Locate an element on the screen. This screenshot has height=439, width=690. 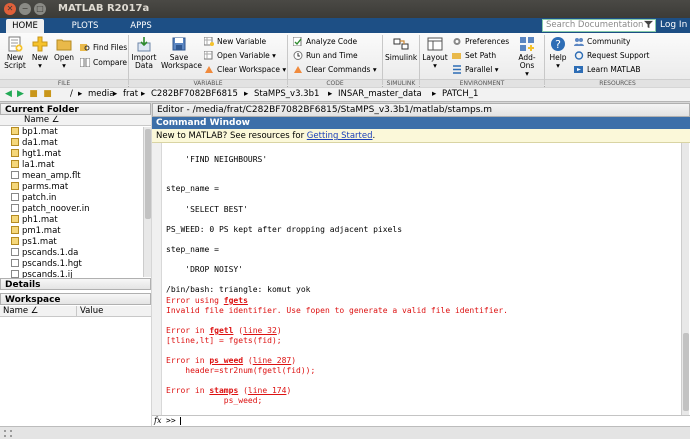
file-item: da1.mat is located at coordinates (34, 143).